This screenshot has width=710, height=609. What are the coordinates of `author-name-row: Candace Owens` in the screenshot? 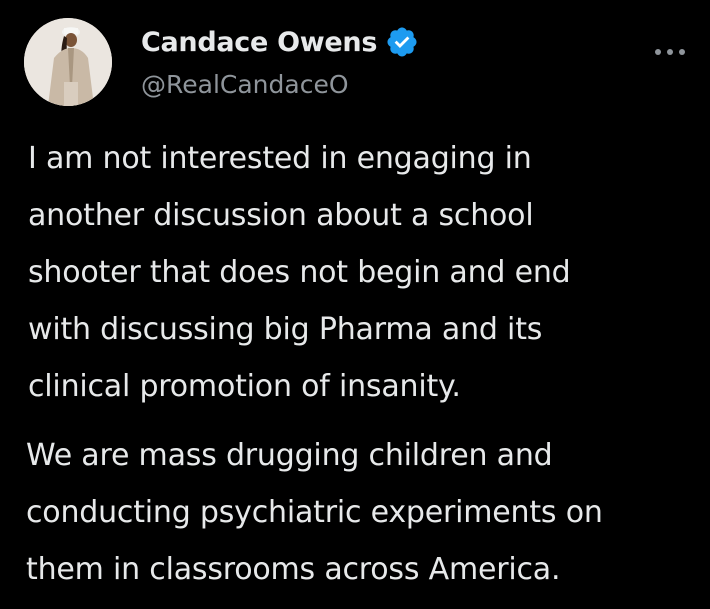 It's located at (280, 42).